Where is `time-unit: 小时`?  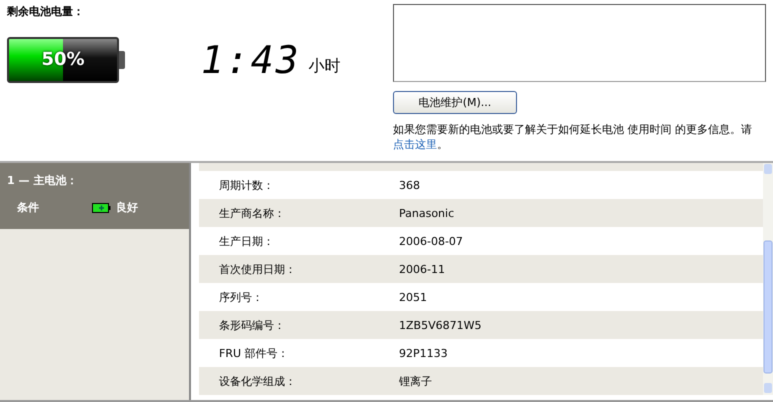
time-unit: 小时 is located at coordinates (324, 66).